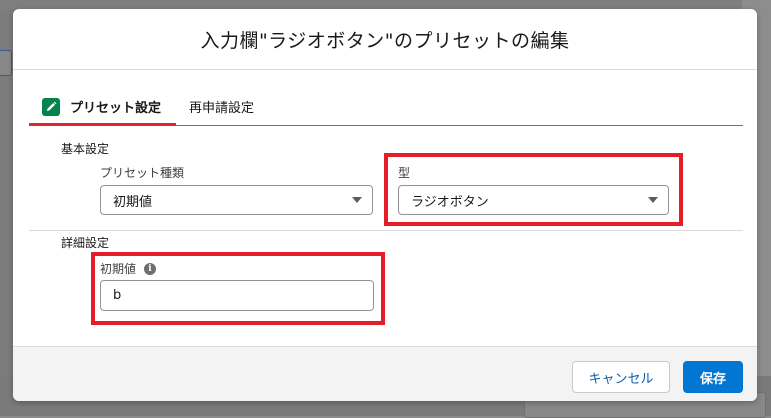 The height and width of the screenshot is (418, 771). Describe the element at coordinates (222, 108) in the screenshot. I see `tab-reapply-settings-label: 再申請設定` at that location.